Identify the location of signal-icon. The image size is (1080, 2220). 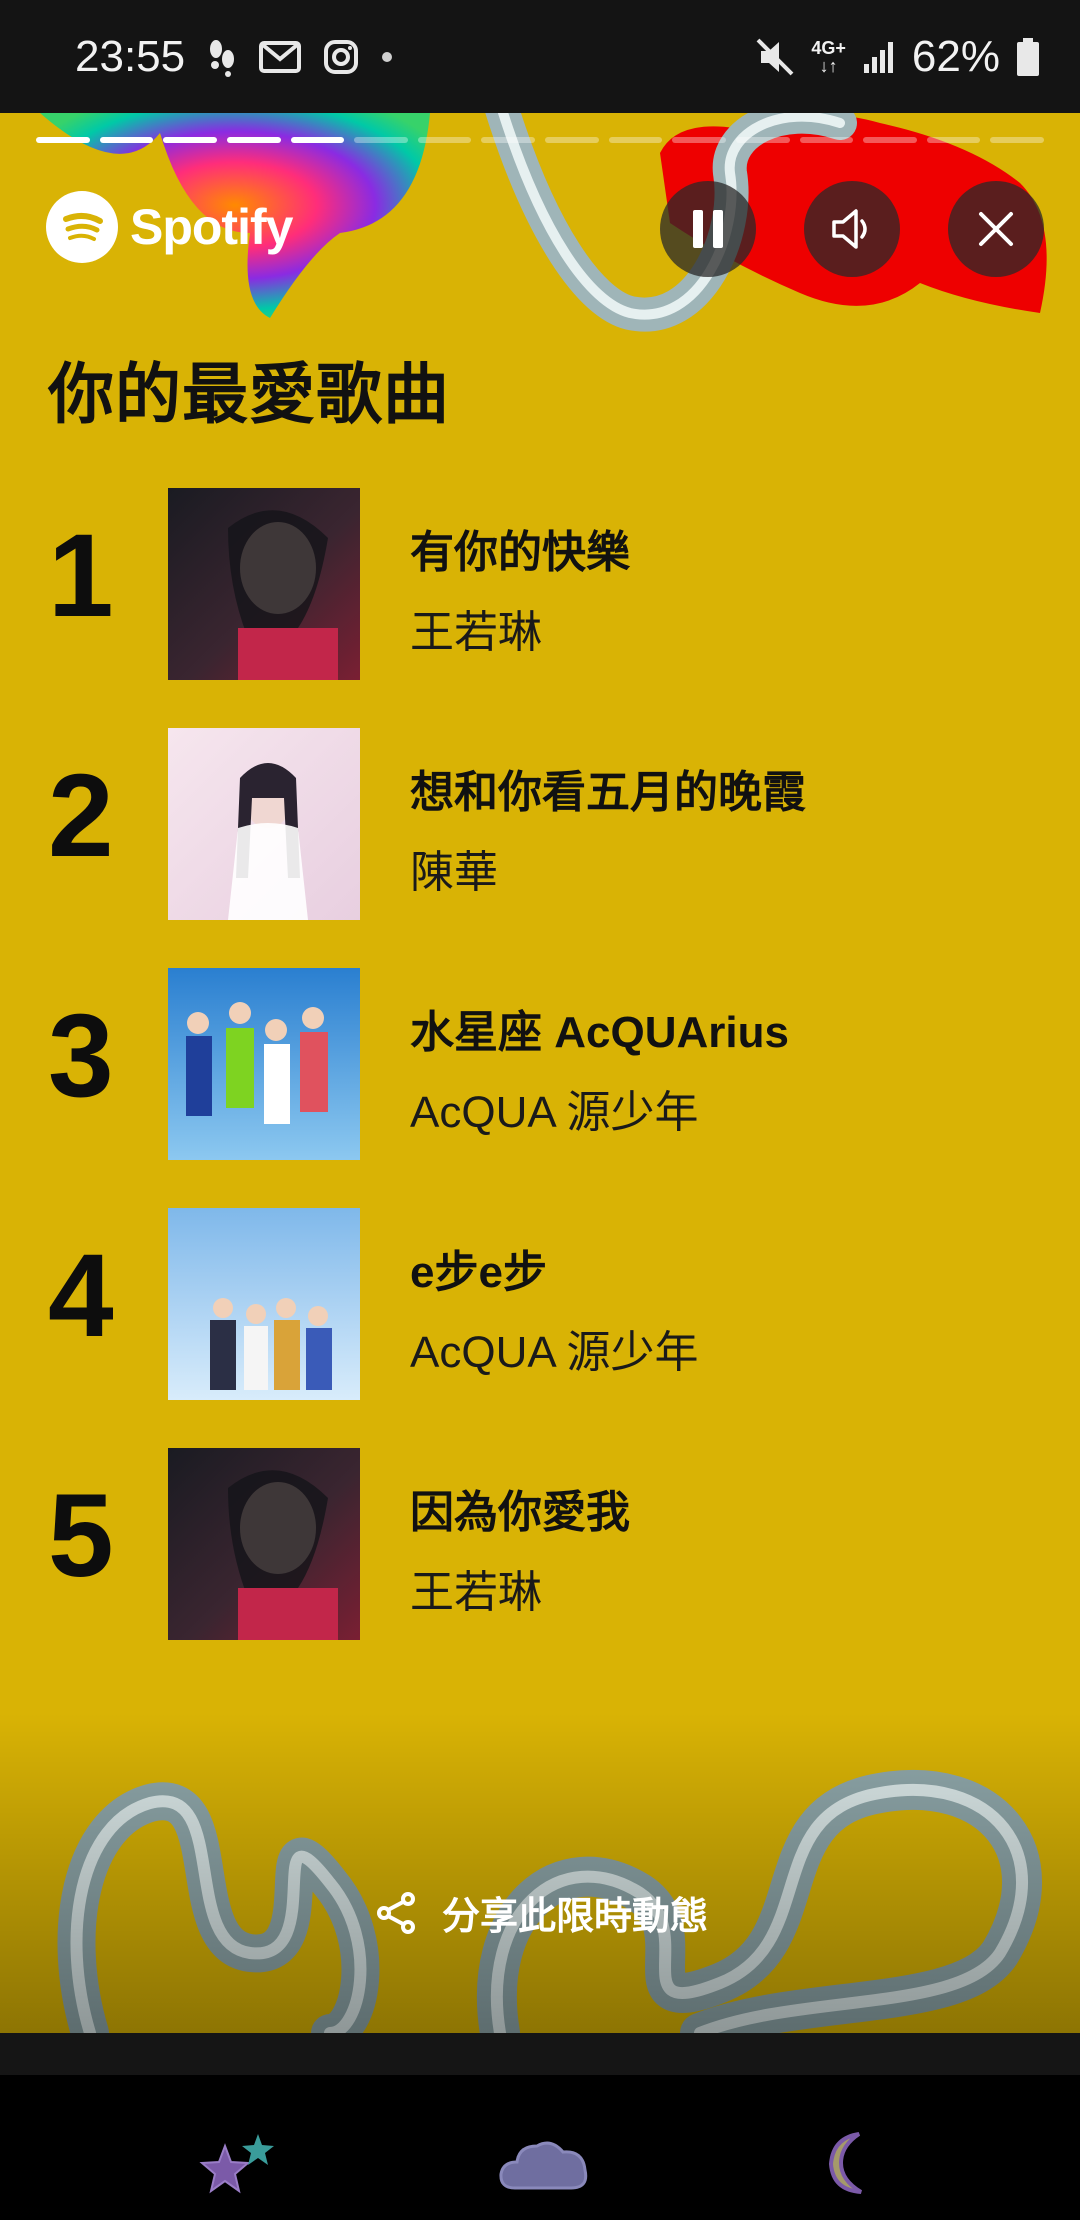
(879, 57).